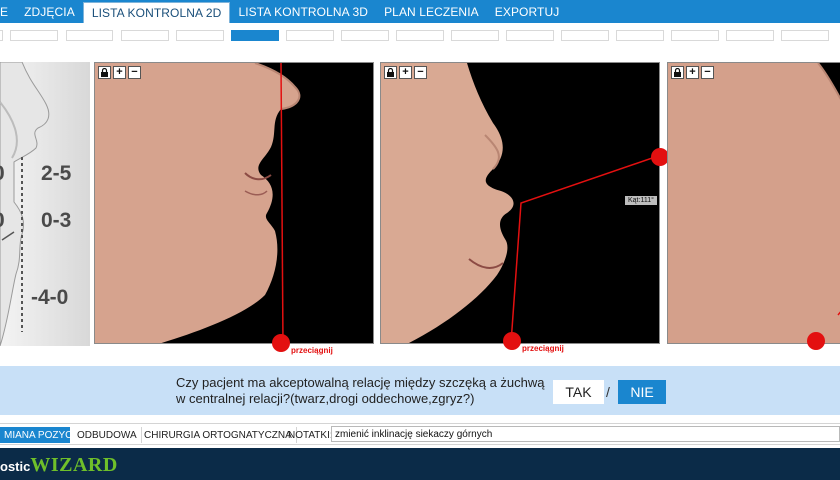 The image size is (840, 480). What do you see at coordinates (45, 204) in the screenshot?
I see `reference-diagram: 0 0 2-5 0-3 -4-0` at bounding box center [45, 204].